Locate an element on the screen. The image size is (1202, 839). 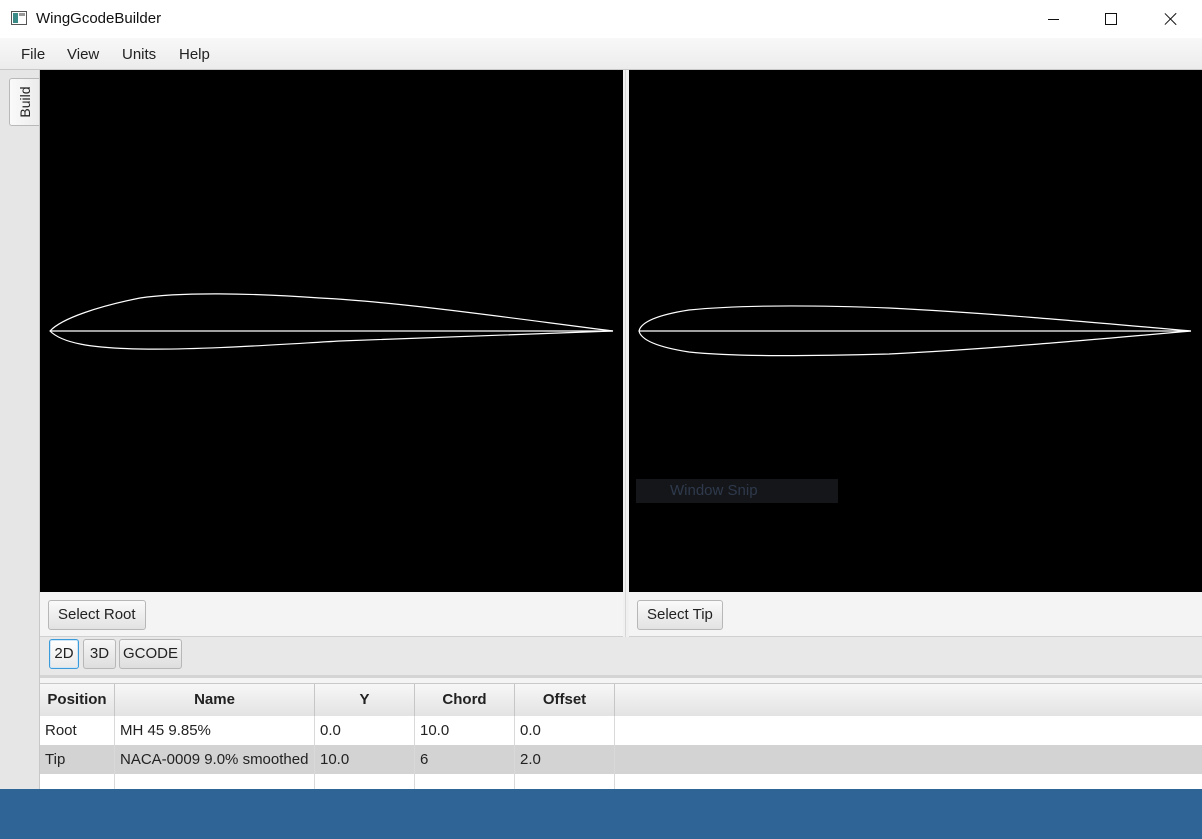
view-toggle-bar: 2D 3D GCODE is located at coordinates (621, 657).